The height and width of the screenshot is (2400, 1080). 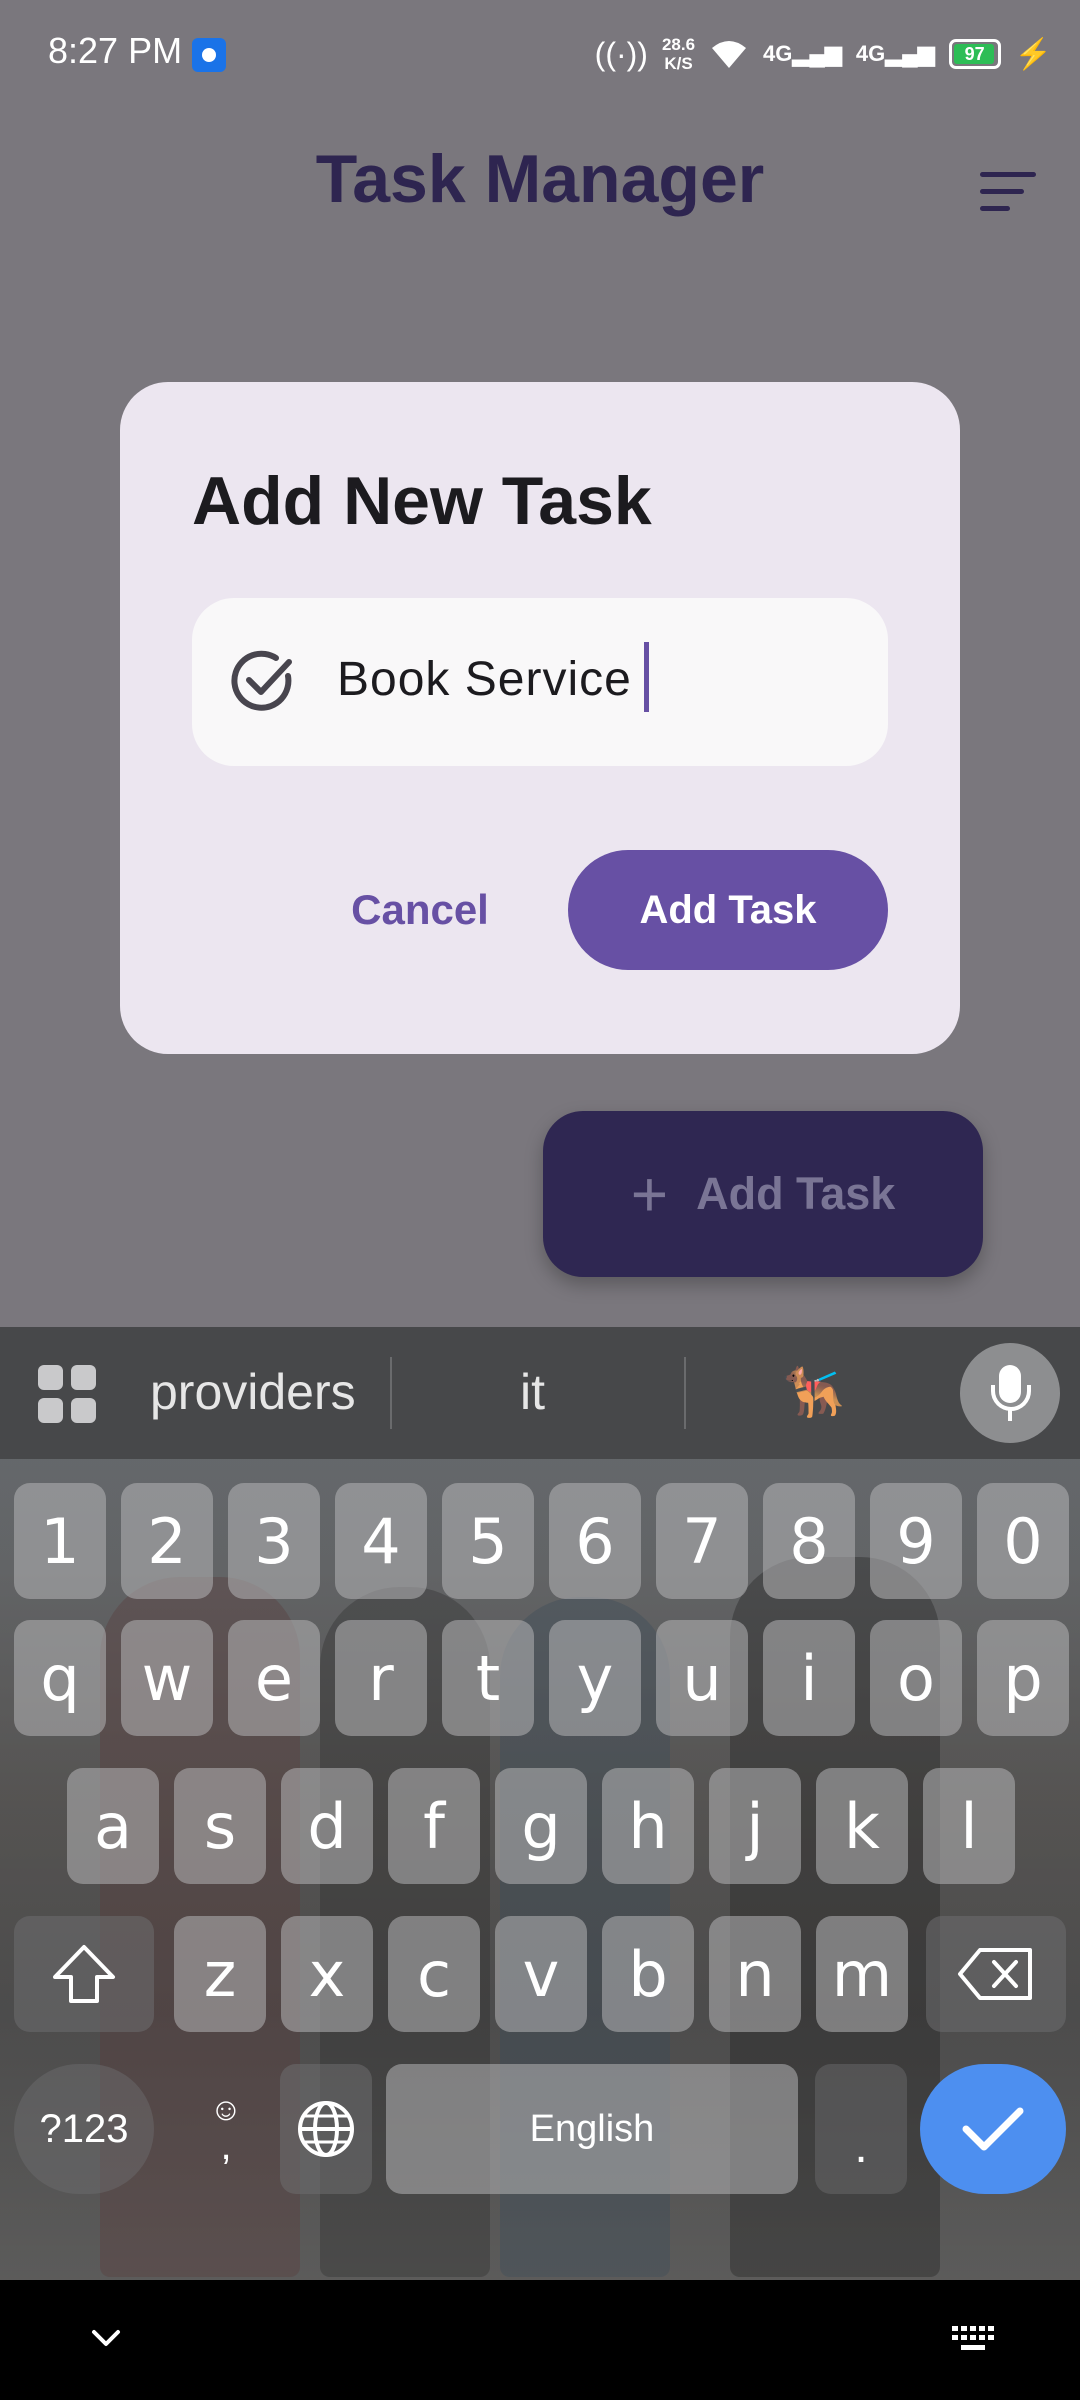 I want to click on shift-icon, so click(x=84, y=1974).